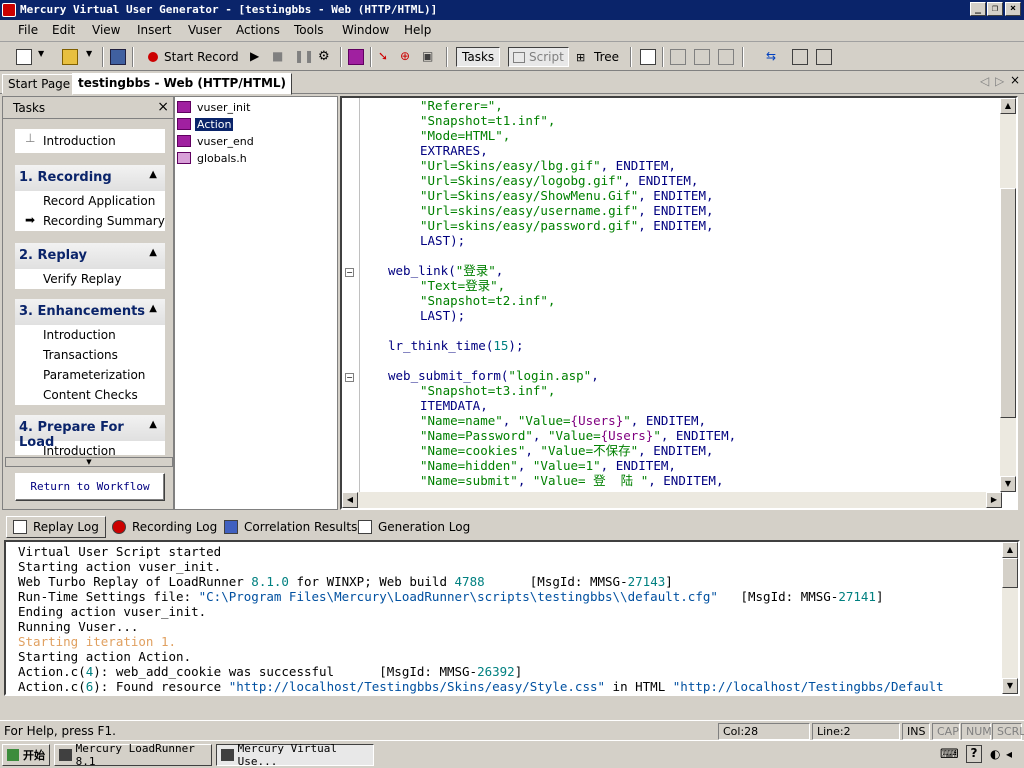  I want to click on tab-start-page: Start Page, so click(39, 84).